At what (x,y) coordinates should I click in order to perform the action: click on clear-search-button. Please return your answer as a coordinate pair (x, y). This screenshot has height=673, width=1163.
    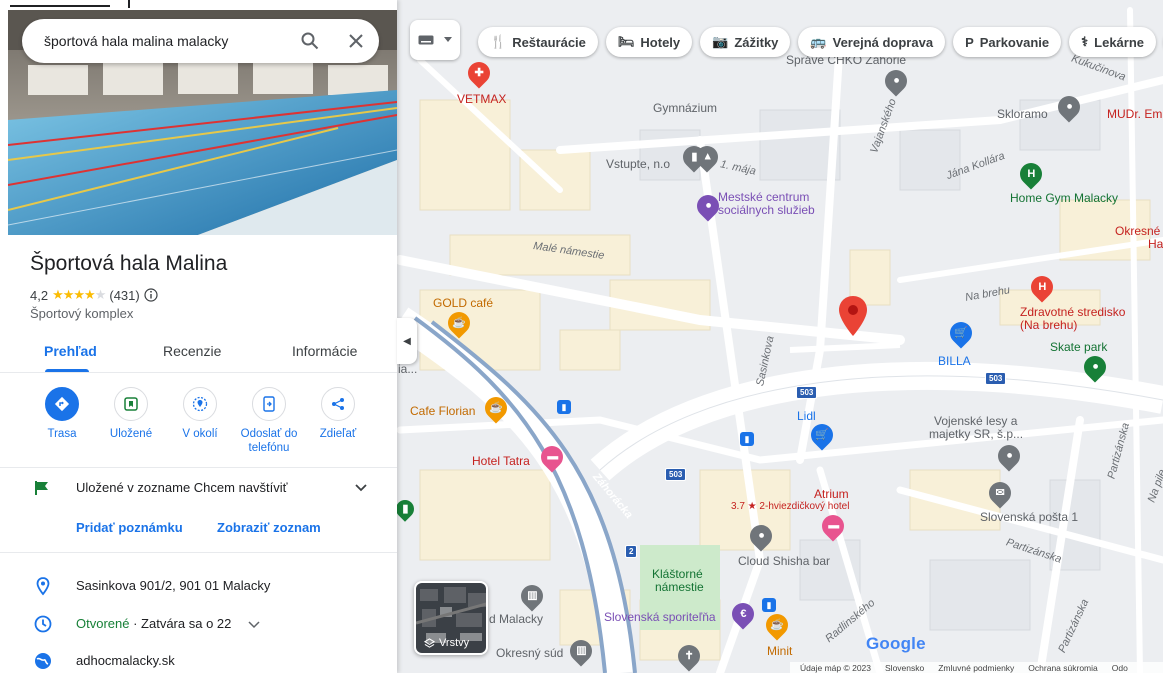
    Looking at the image, I should click on (356, 41).